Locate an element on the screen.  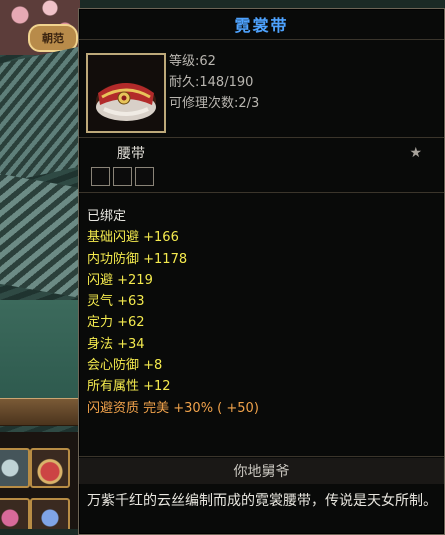
item-stats: 等级:62 耐久:148/190 可修理次数:2/3 is located at coordinates (214, 82).